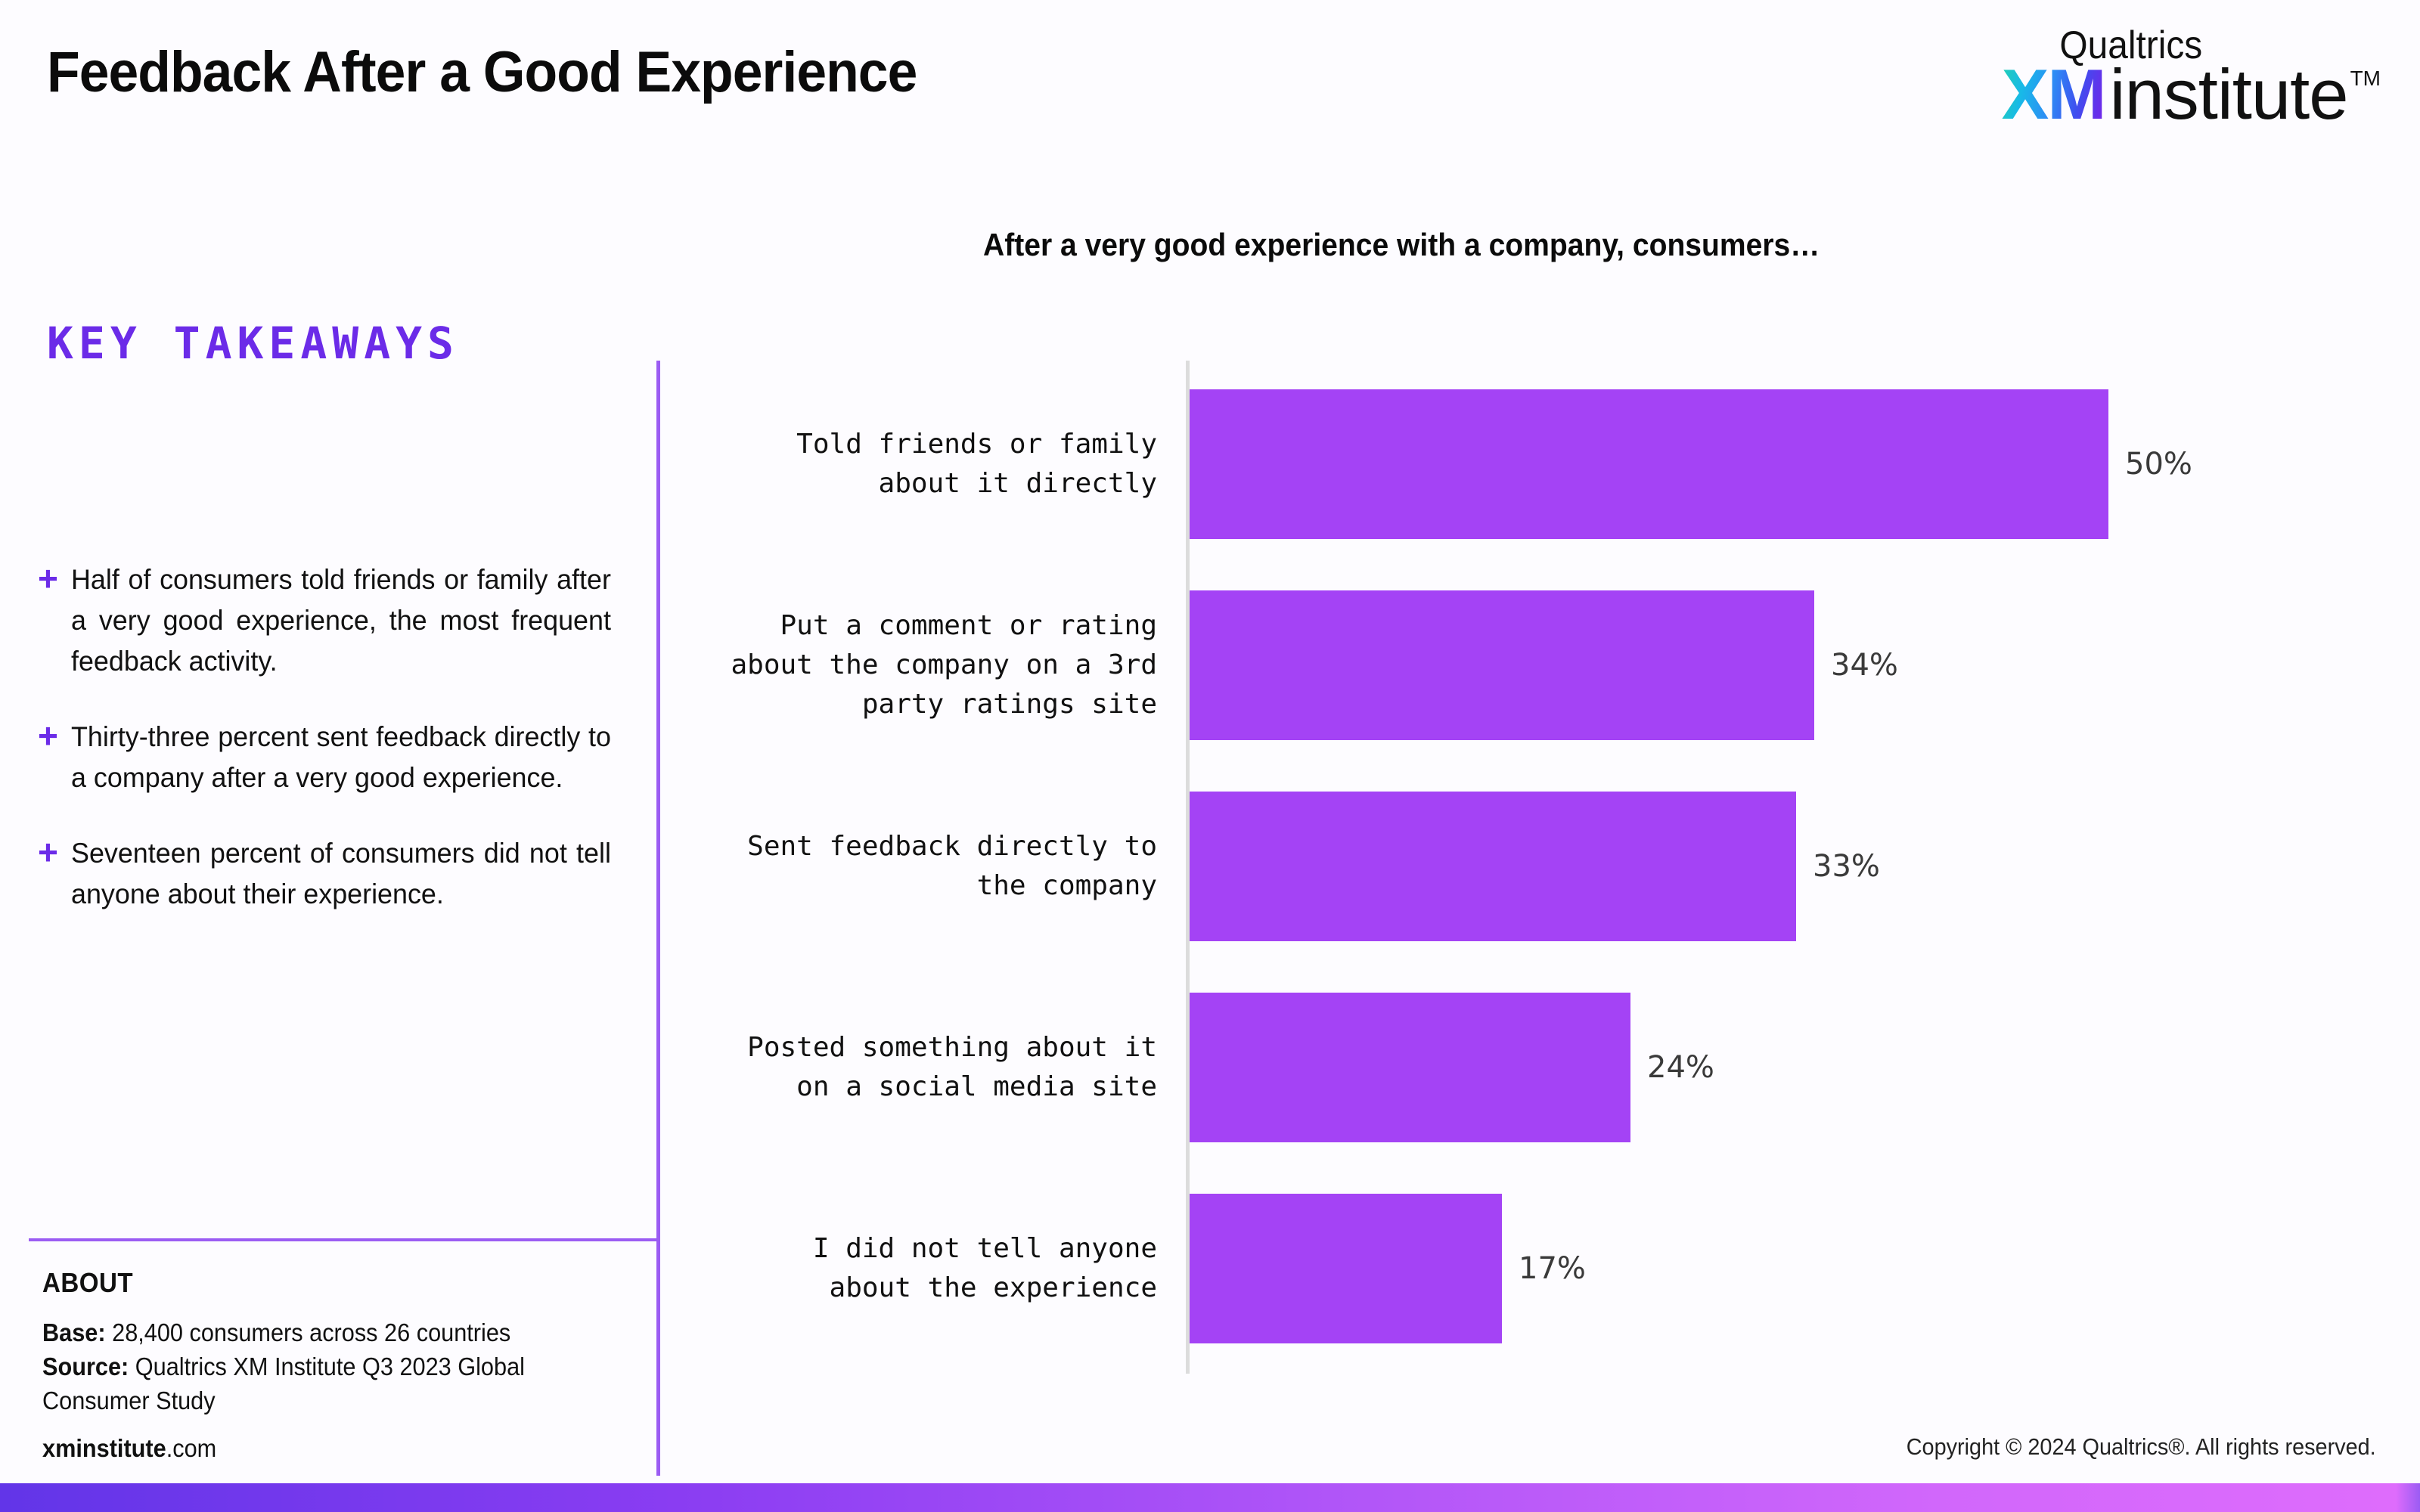  I want to click on bar-value-label: 17%, so click(1553, 1268).